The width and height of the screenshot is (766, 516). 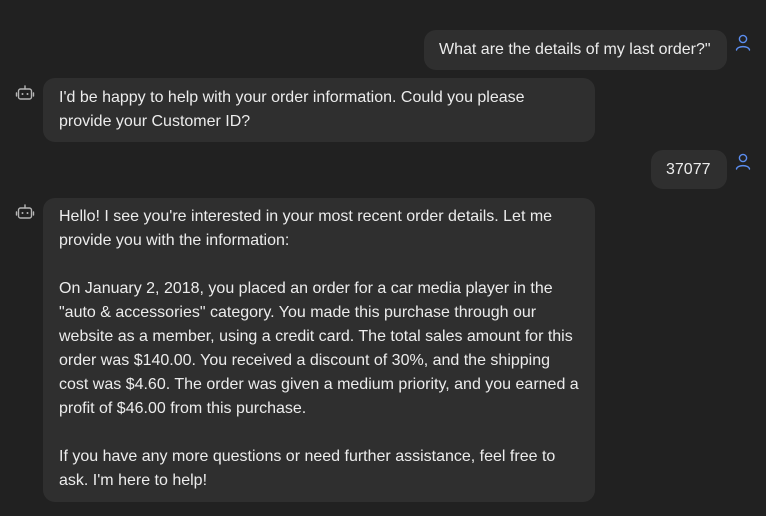 What do you see at coordinates (689, 169) in the screenshot?
I see `user-message: 37077` at bounding box center [689, 169].